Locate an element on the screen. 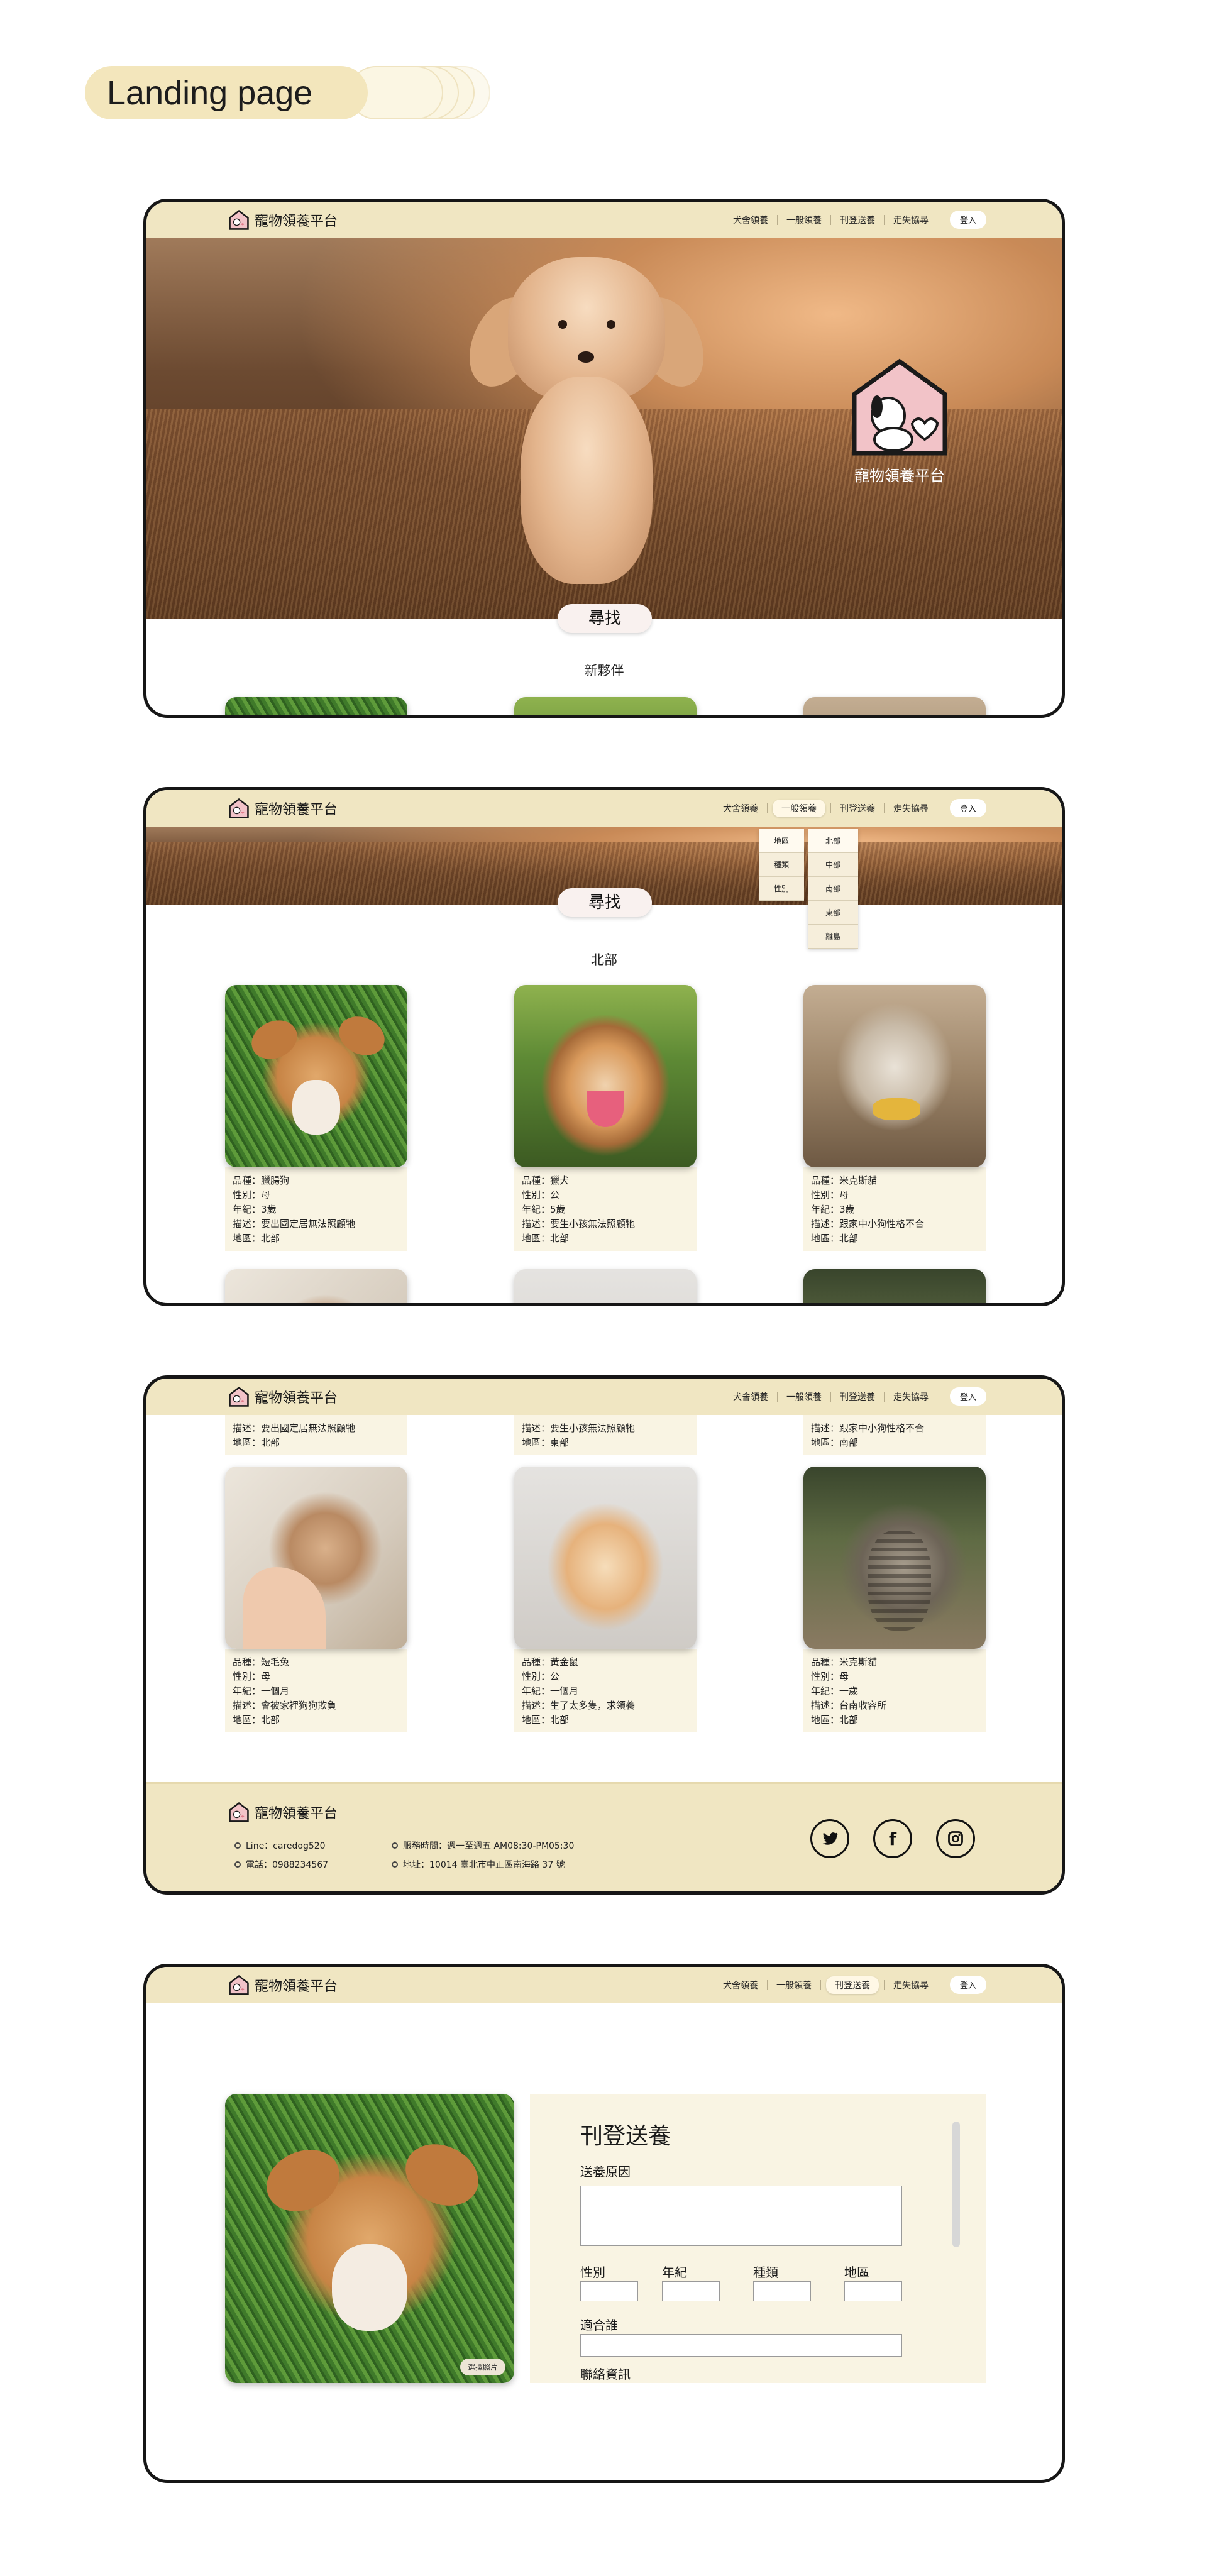  label-reason: 送養原因 is located at coordinates (605, 2171).